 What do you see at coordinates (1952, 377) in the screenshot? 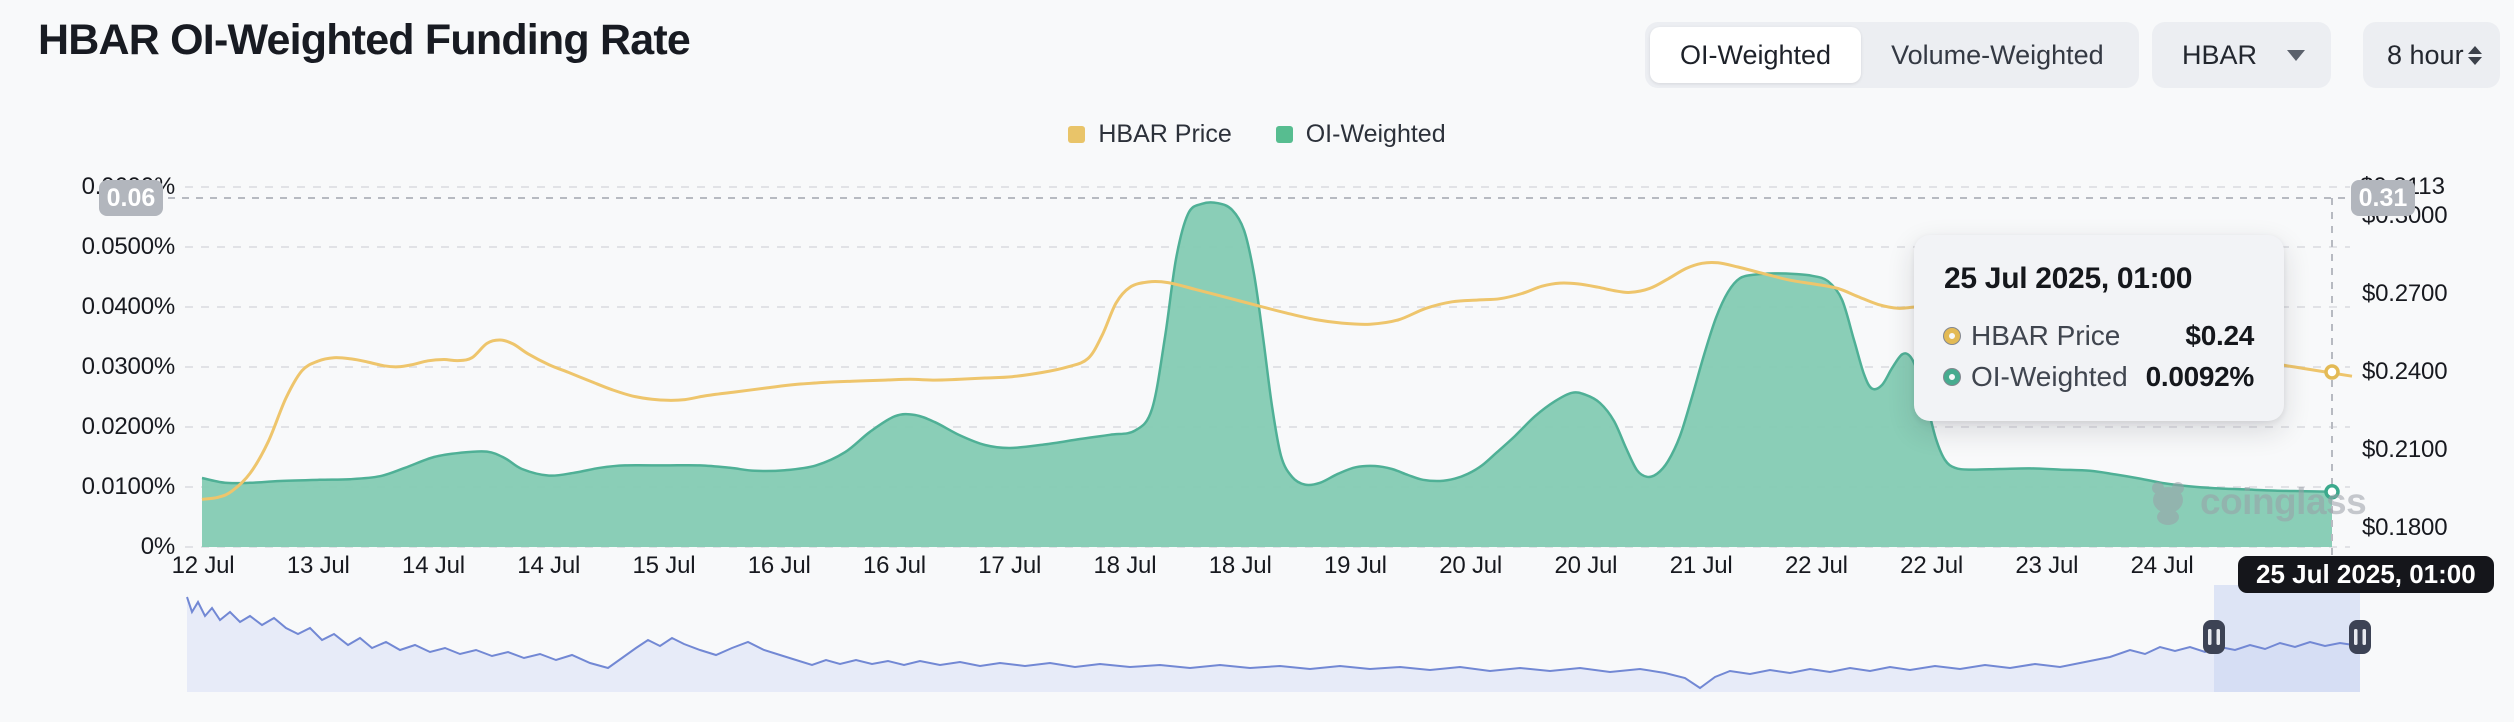
I see `series-marker-green-icon` at bounding box center [1952, 377].